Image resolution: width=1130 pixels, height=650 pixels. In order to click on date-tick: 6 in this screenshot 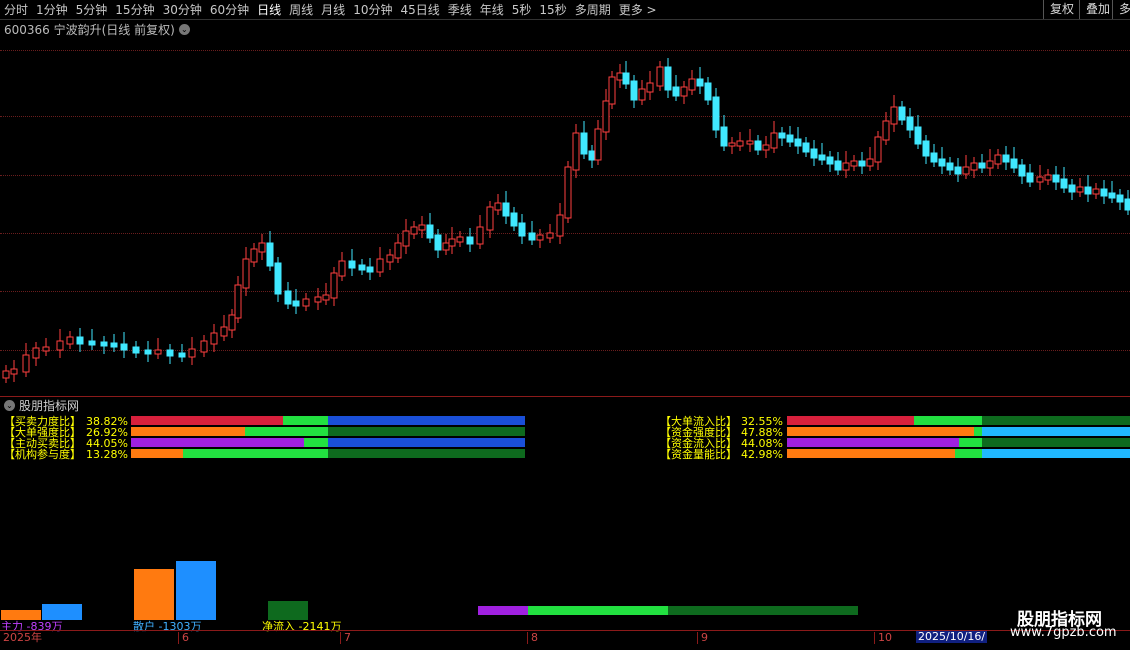, I will do `click(183, 638)`.